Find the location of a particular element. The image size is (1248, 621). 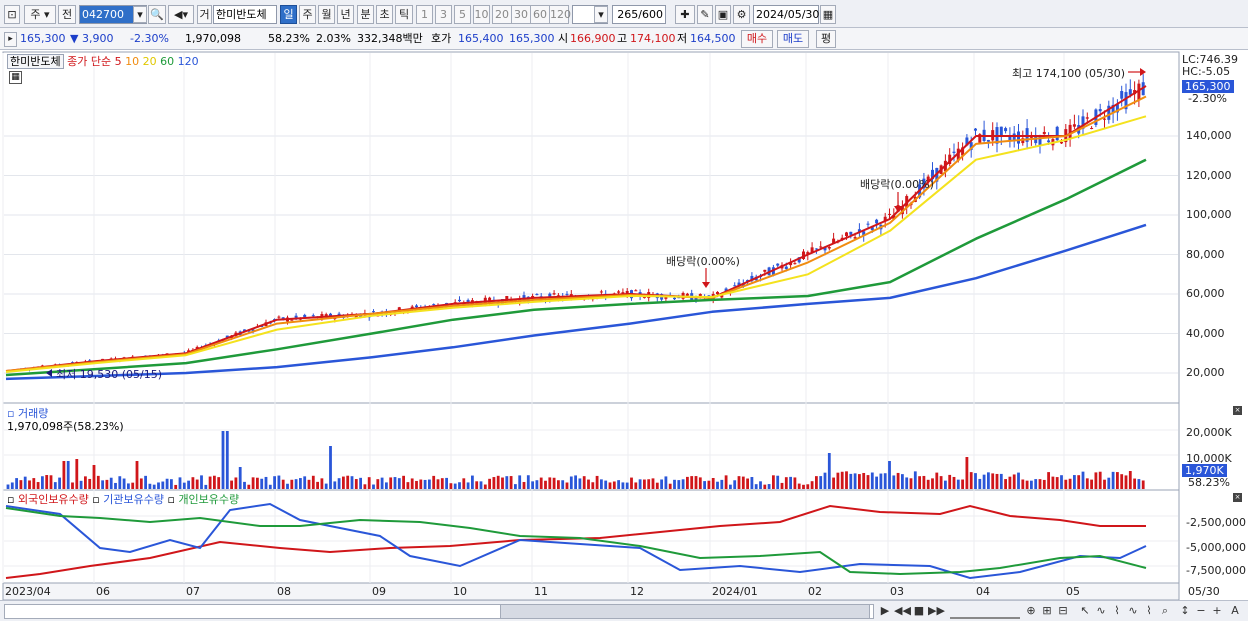

x-axis-pane is located at coordinates (591, 591).